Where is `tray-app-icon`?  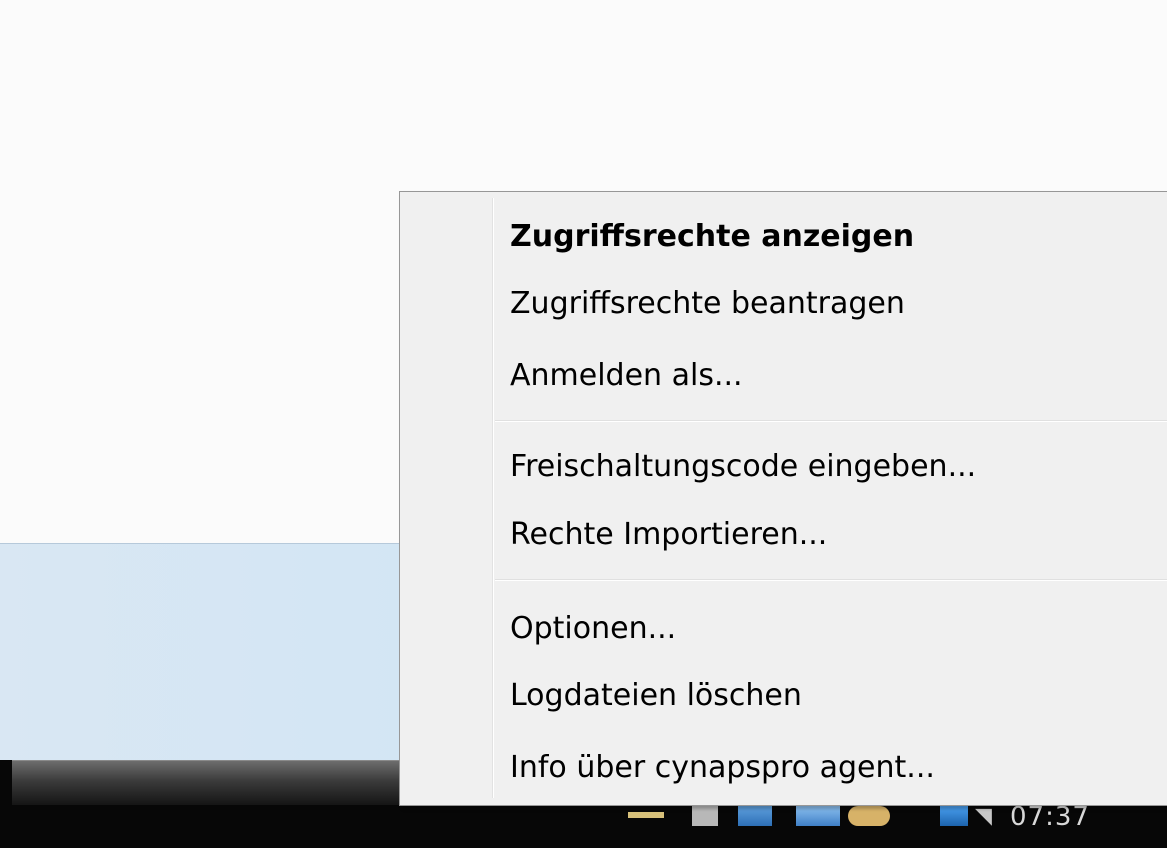 tray-app-icon is located at coordinates (646, 815).